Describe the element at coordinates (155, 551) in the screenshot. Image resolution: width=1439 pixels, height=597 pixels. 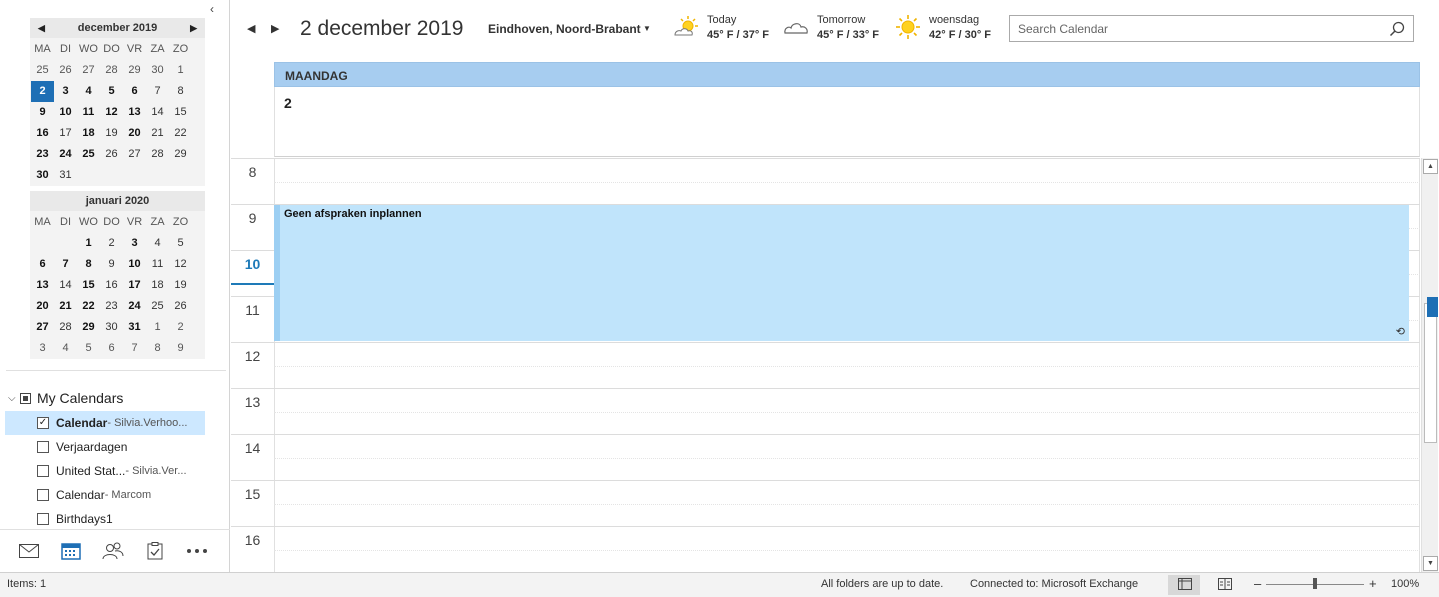
I see `tasks-icon` at that location.